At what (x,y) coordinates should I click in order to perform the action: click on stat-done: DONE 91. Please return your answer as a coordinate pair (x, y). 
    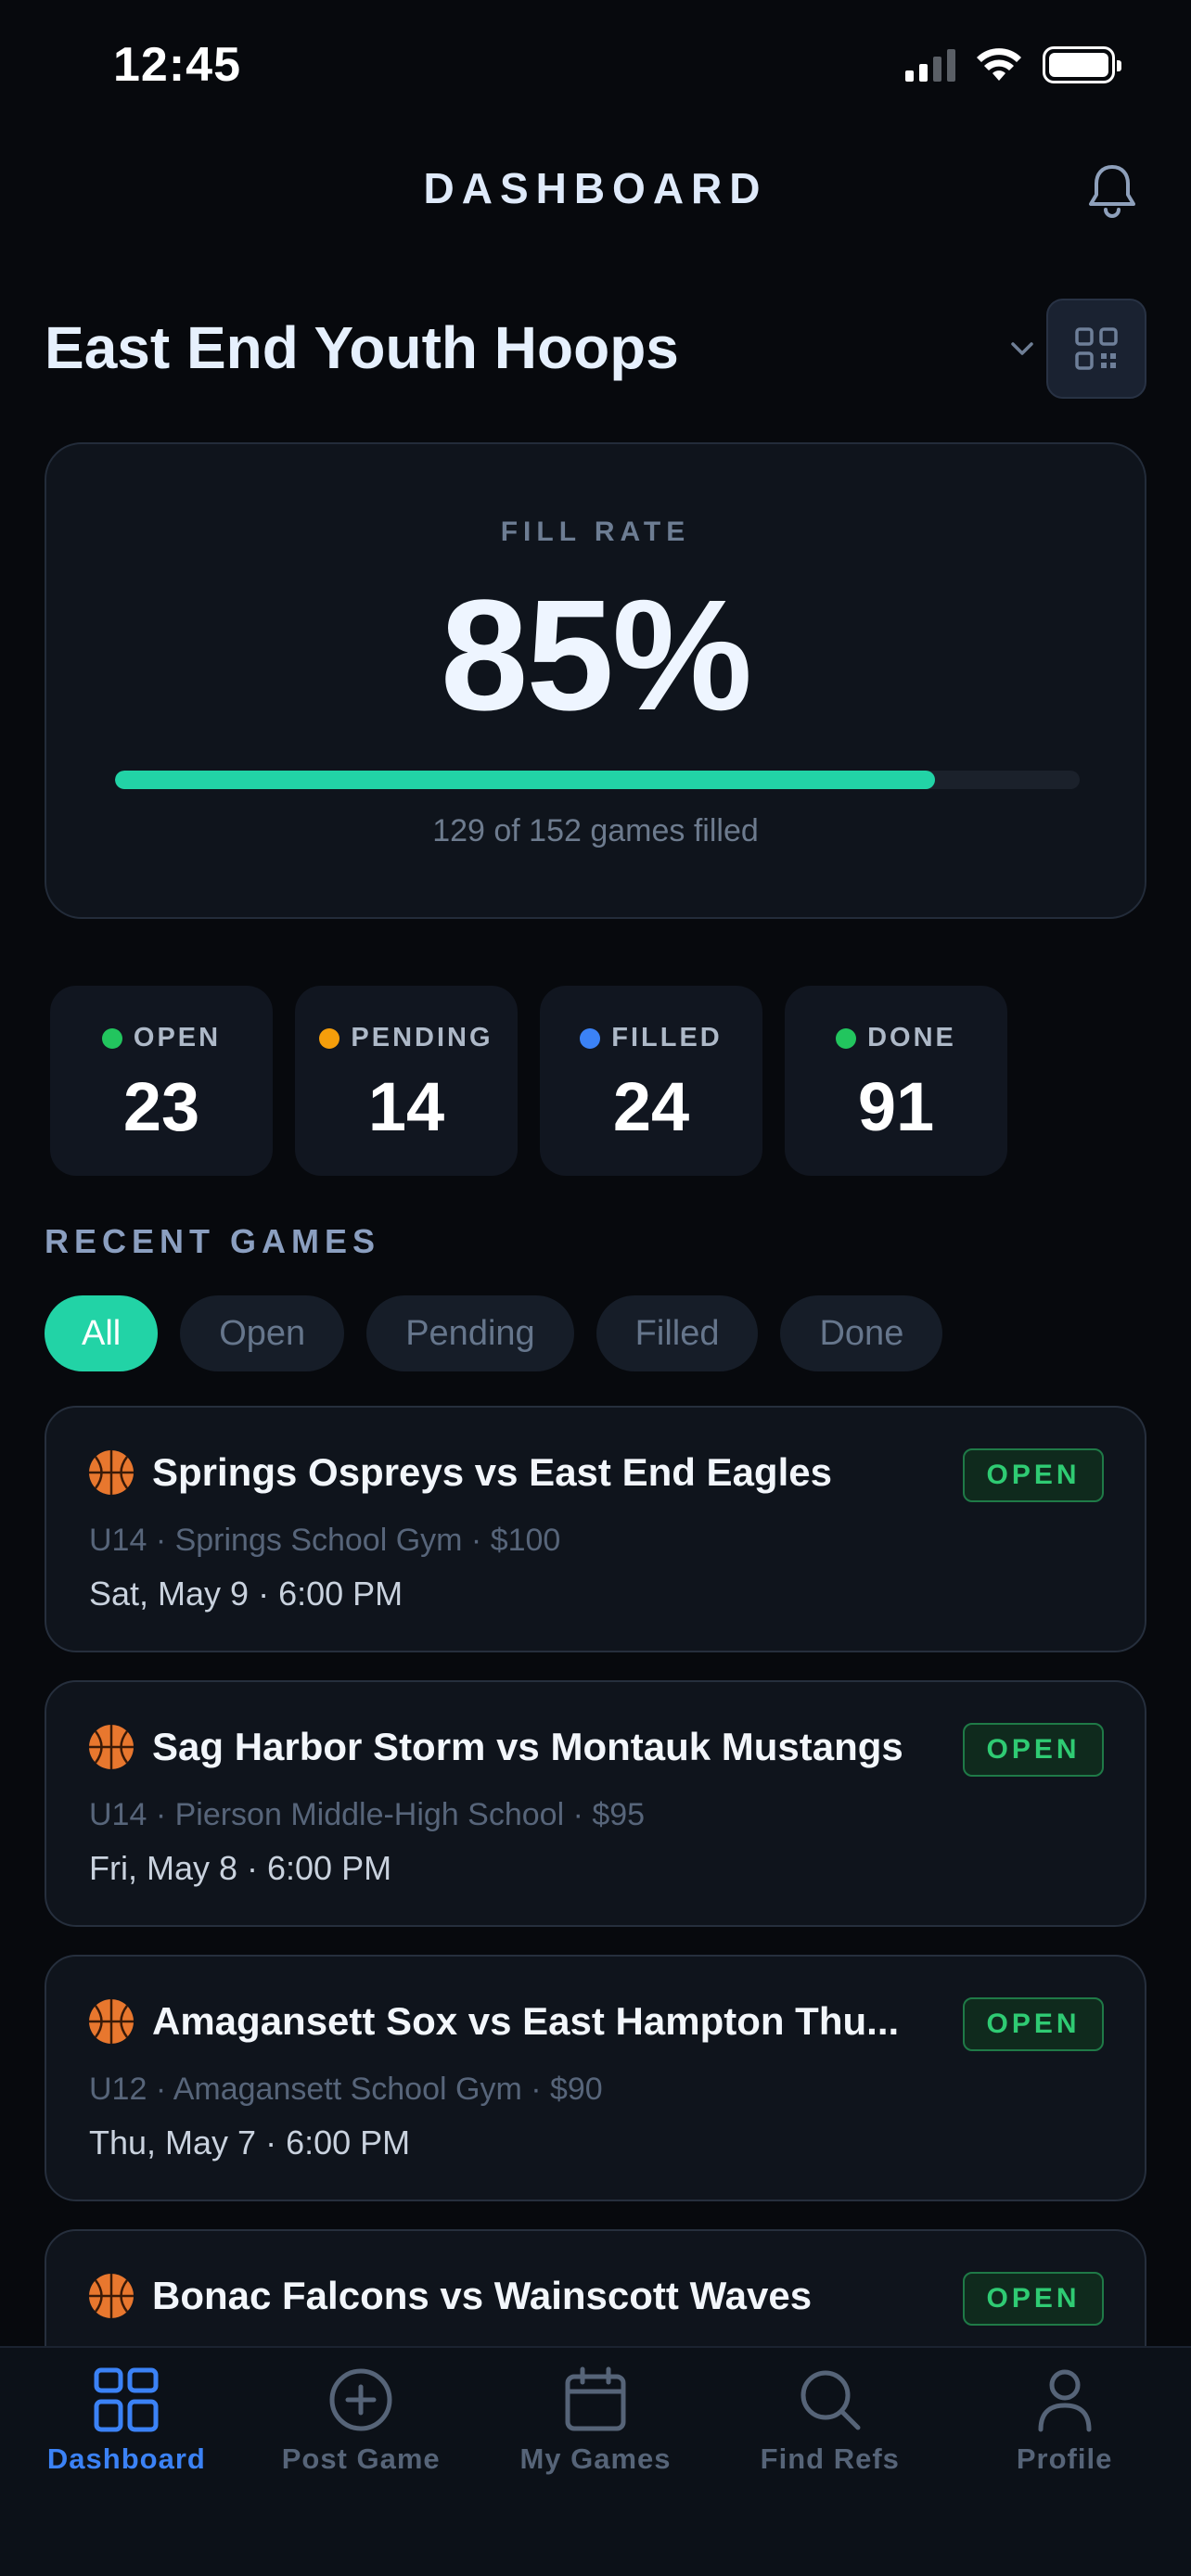
    Looking at the image, I should click on (896, 1081).